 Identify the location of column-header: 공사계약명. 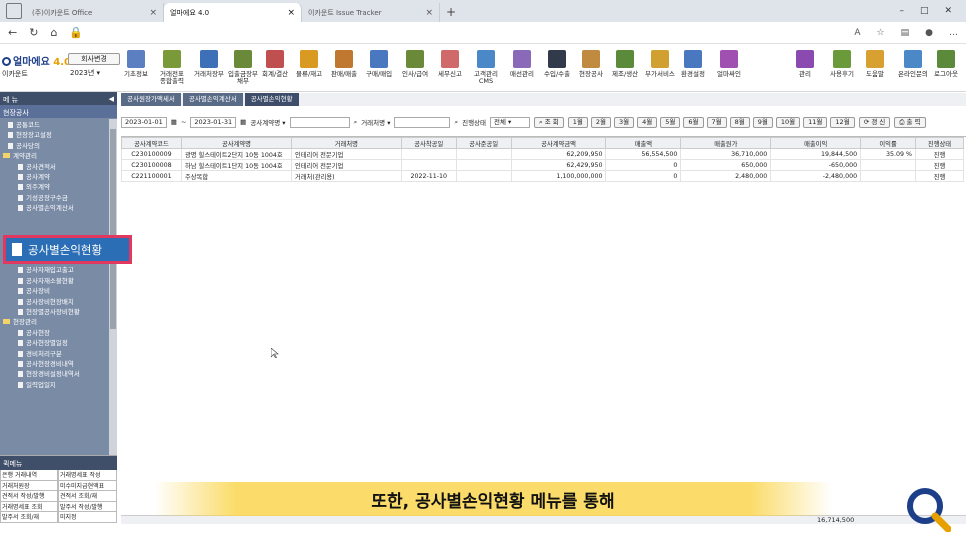
(236, 143).